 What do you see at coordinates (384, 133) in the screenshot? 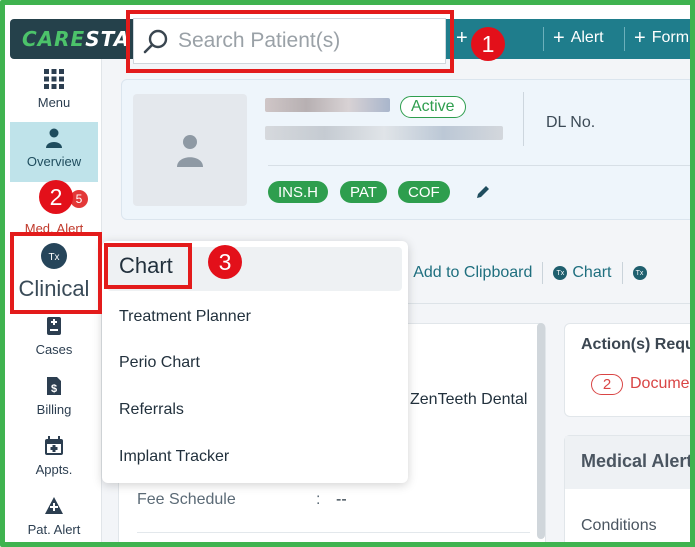
I see `redacted-patient-info` at bounding box center [384, 133].